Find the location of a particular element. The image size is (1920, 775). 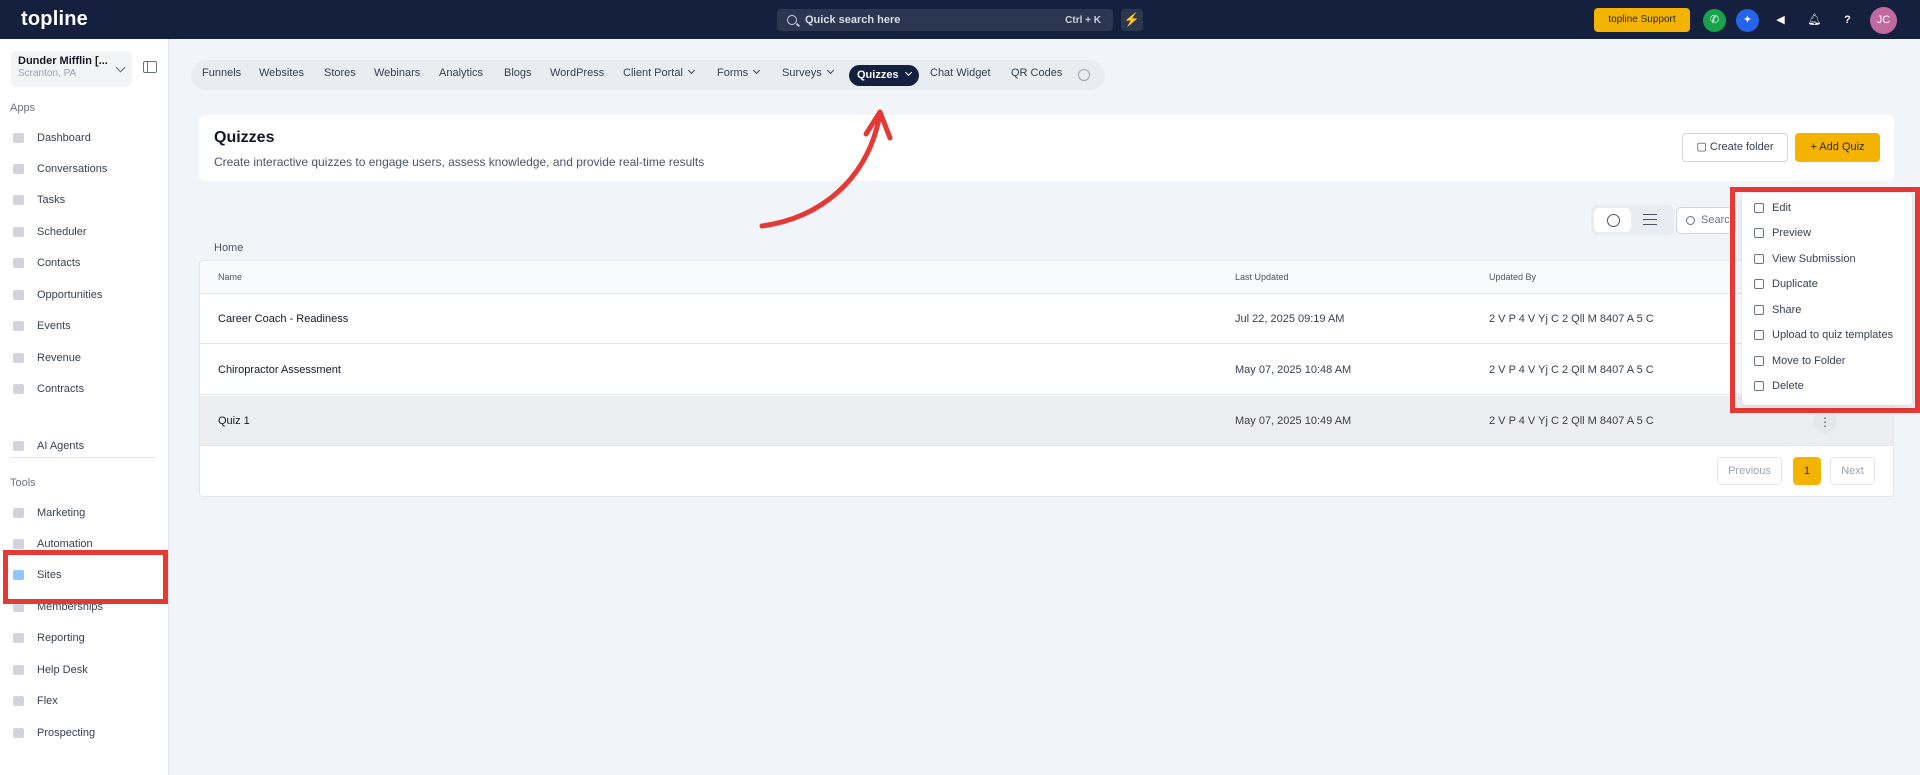

sidebar-item-tasks: Tasks is located at coordinates (39, 200).